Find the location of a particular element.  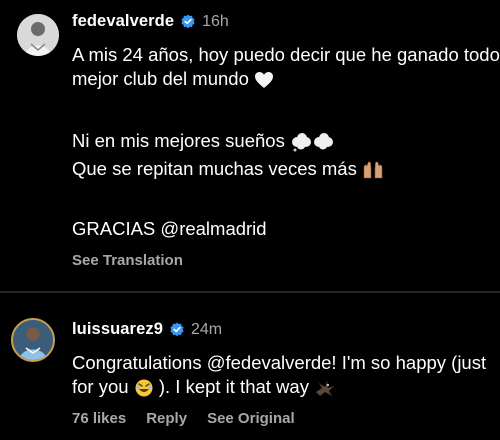

see-translation-link: See Translation is located at coordinates (127, 260).